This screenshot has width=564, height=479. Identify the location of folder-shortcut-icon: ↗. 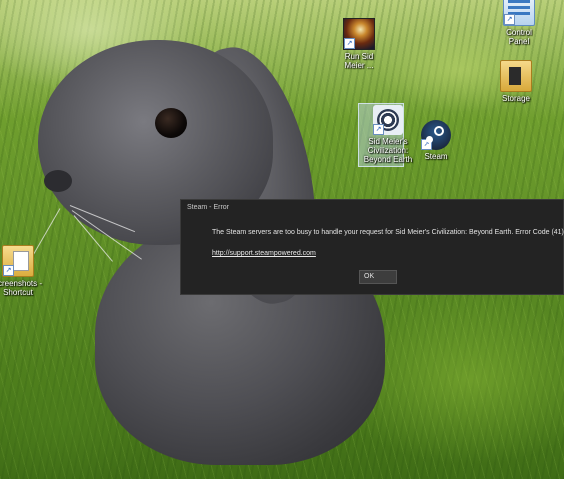
(18, 261).